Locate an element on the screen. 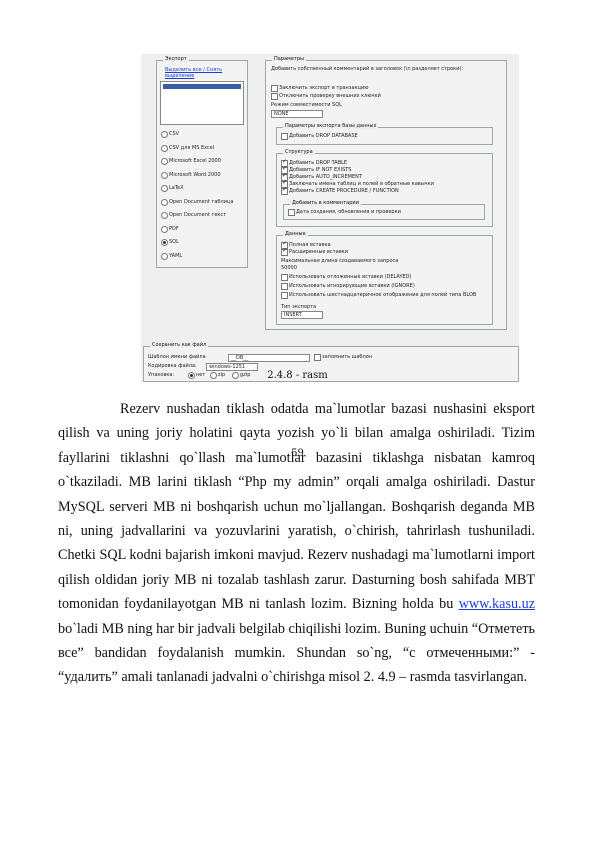  transaction-checkbox is located at coordinates (274, 88).